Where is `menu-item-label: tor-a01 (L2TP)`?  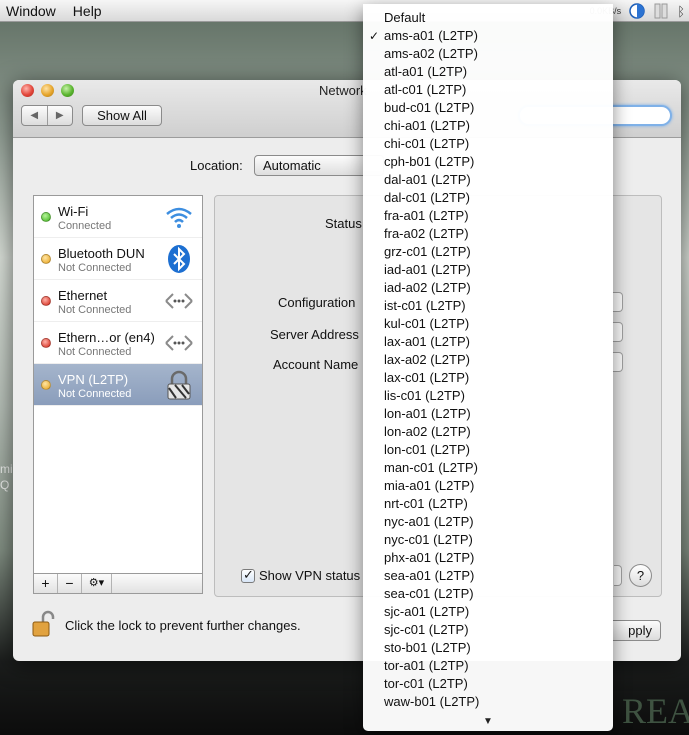
menu-item-label: tor-a01 (L2TP) is located at coordinates (426, 665).